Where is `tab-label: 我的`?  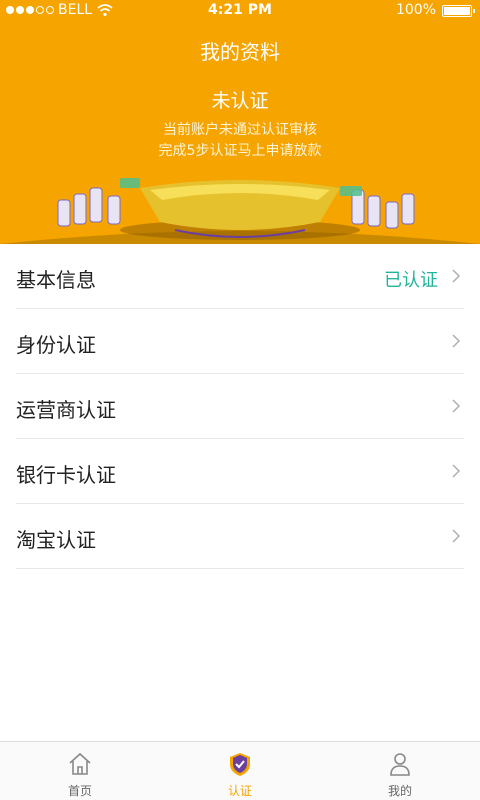 tab-label: 我的 is located at coordinates (399, 791).